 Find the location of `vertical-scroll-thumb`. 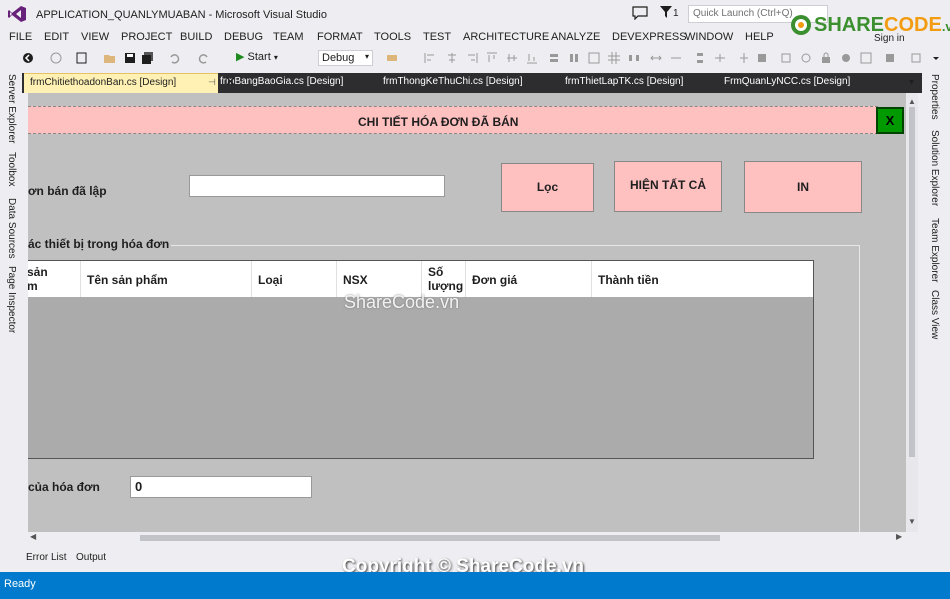

vertical-scroll-thumb is located at coordinates (912, 282).